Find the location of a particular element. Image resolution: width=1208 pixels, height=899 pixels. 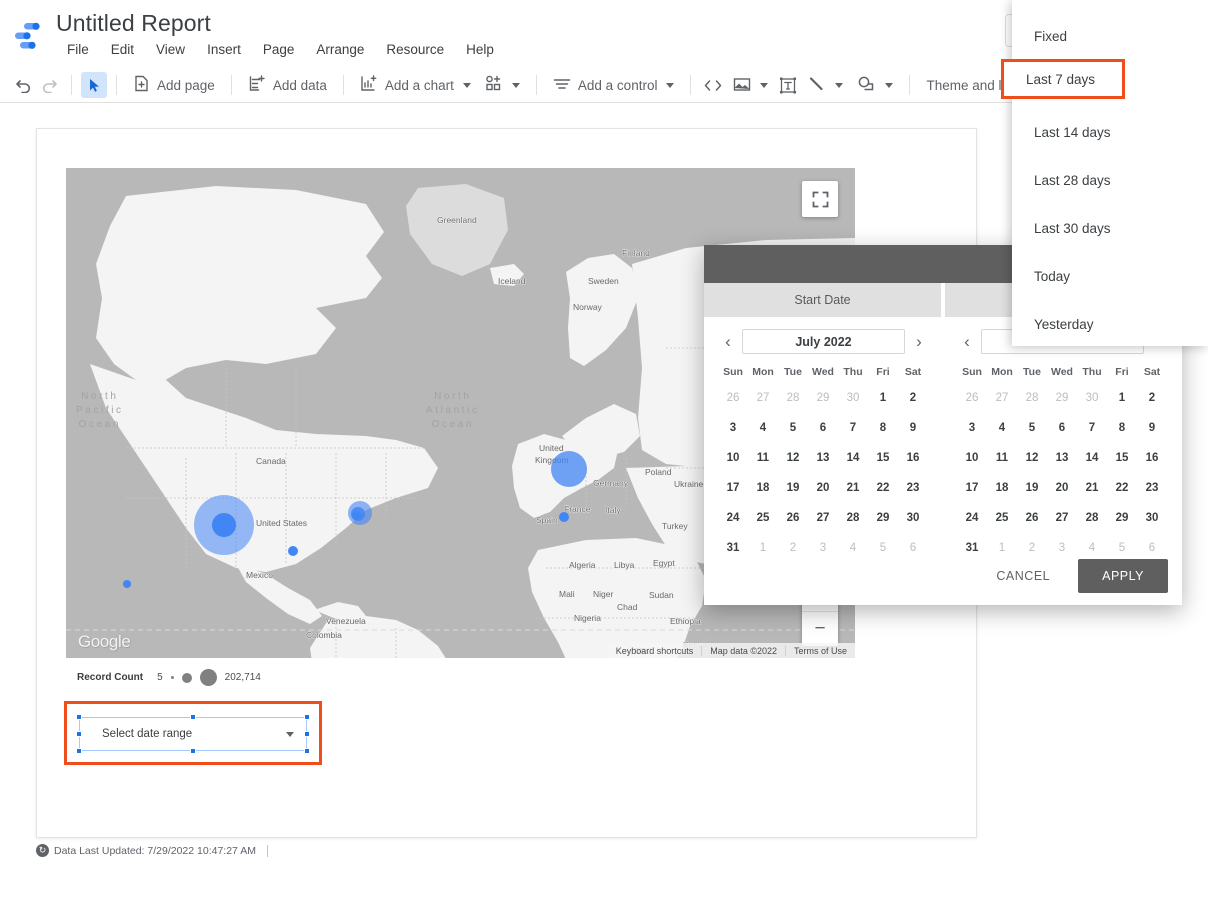

fullscreen-icon is located at coordinates (820, 199).